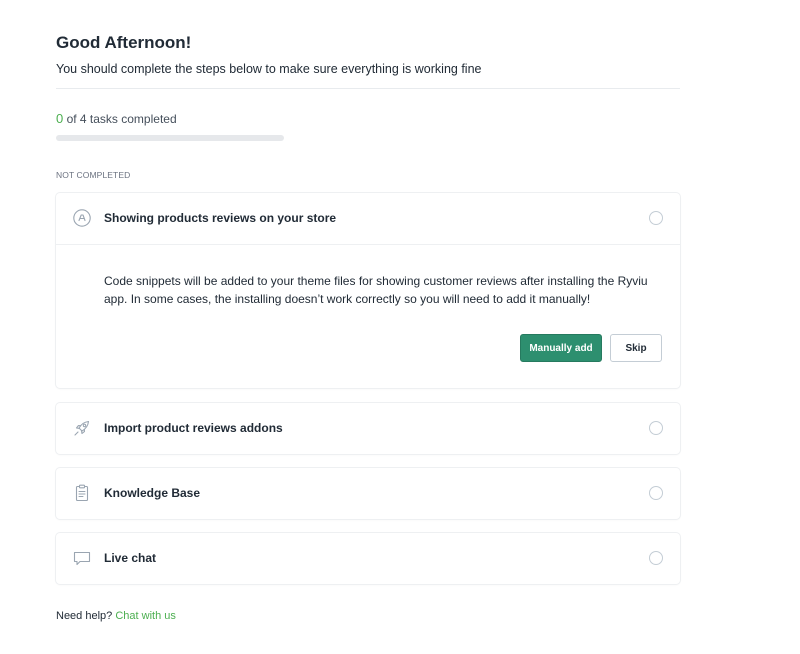 Image resolution: width=800 pixels, height=654 pixels. I want to click on task-card-live-chat: Live chat, so click(368, 558).